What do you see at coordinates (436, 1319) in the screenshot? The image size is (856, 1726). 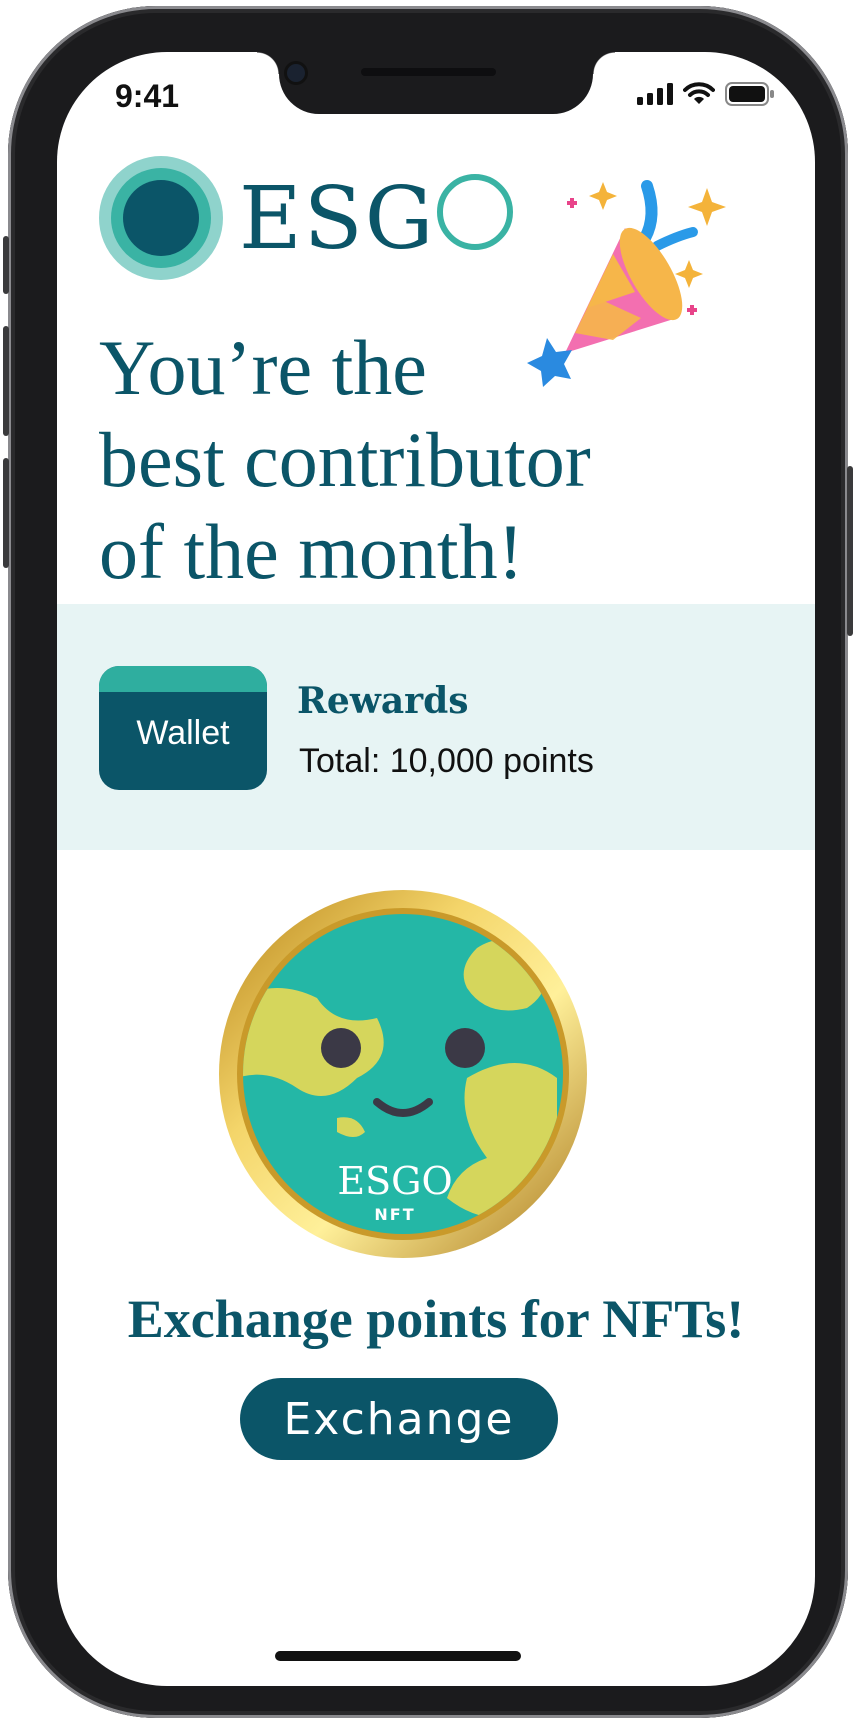 I see `exchange-prompt: Exchange points for NFTs!` at bounding box center [436, 1319].